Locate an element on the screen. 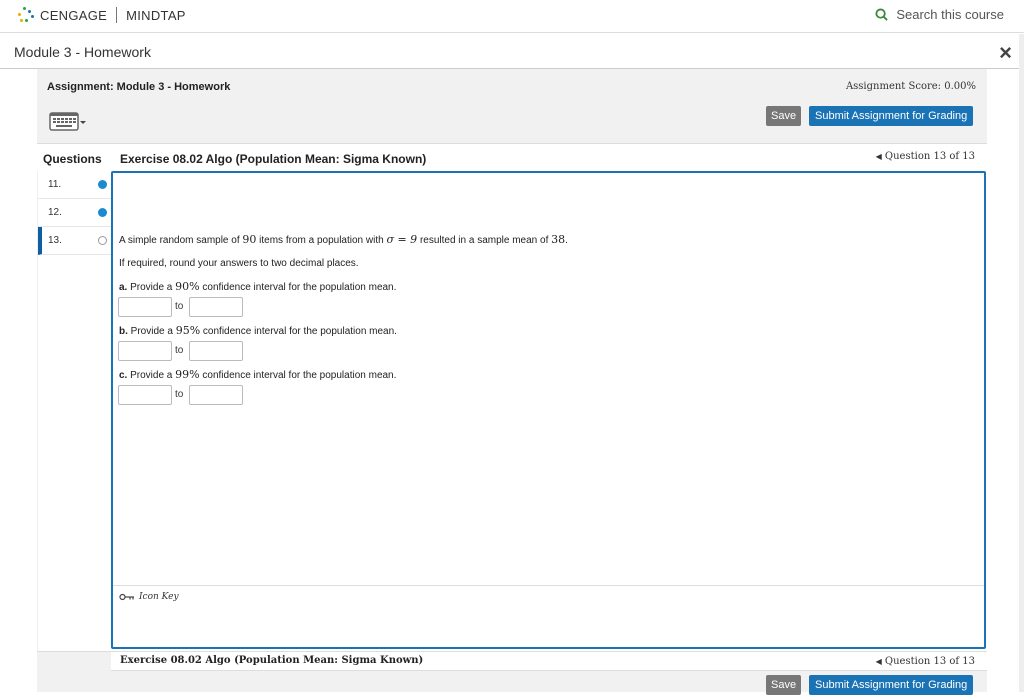 Image resolution: width=1024 pixels, height=695 pixels. product-name: MINDTAP is located at coordinates (156, 15).